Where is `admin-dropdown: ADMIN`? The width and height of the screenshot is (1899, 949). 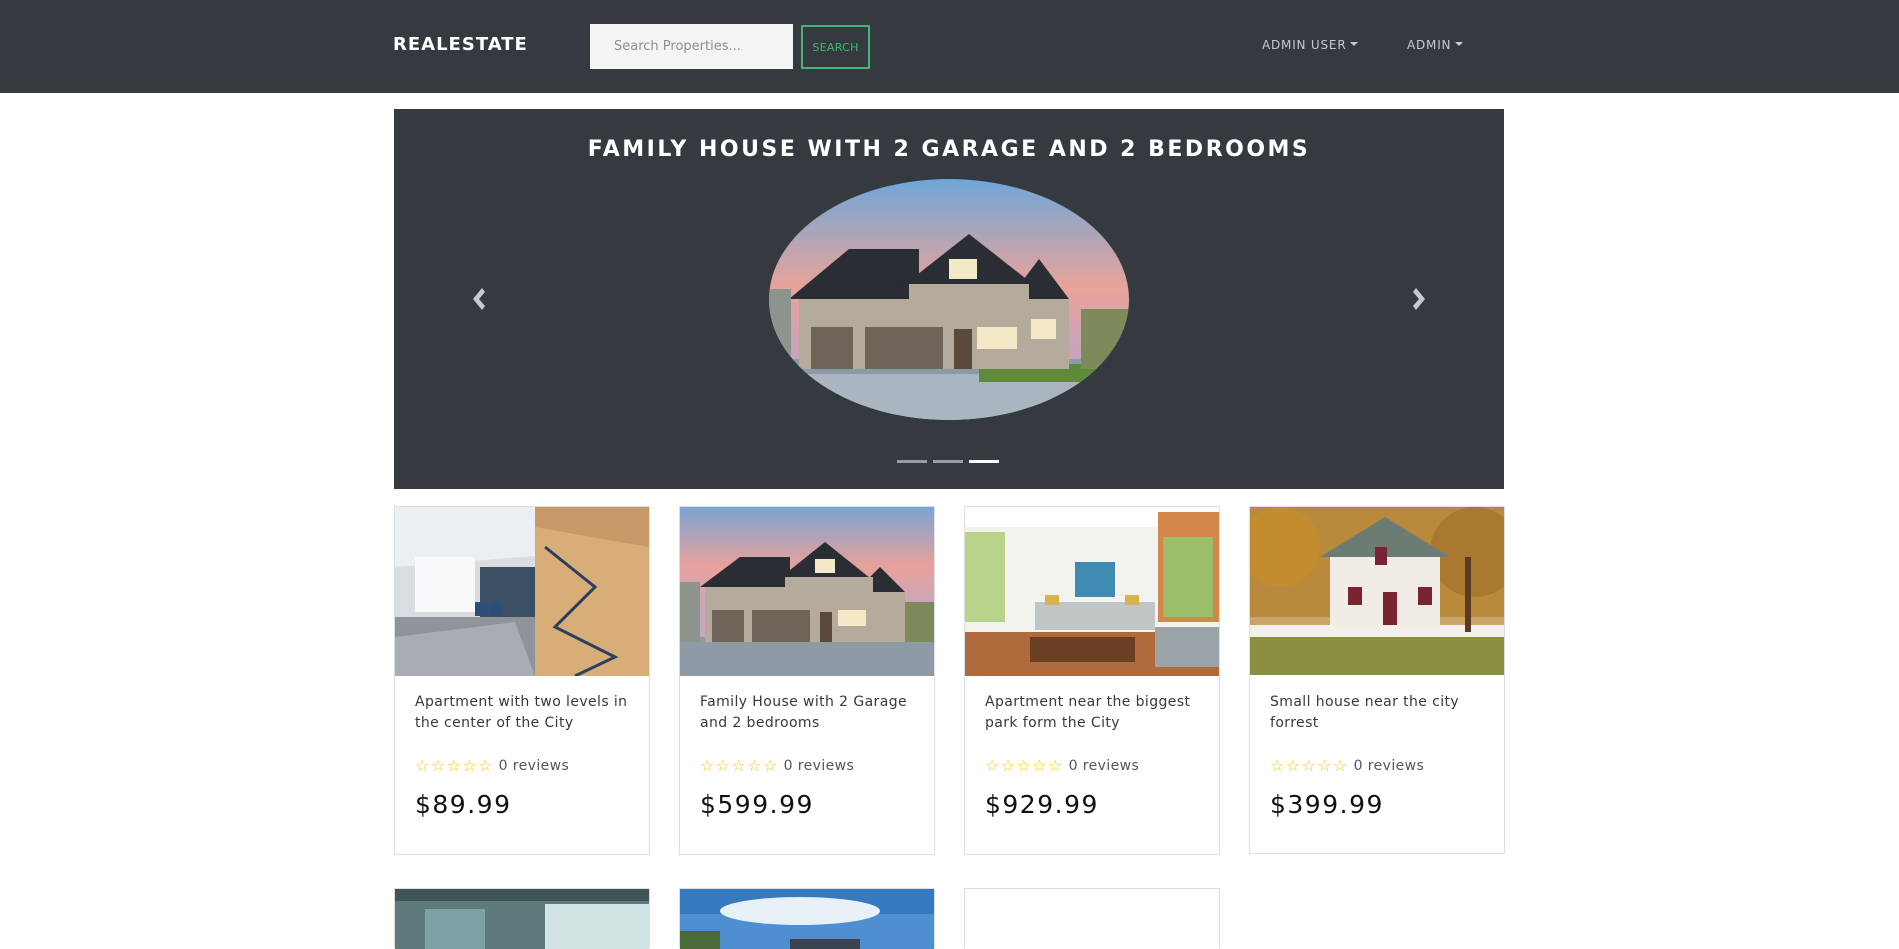
admin-dropdown: ADMIN is located at coordinates (1435, 45).